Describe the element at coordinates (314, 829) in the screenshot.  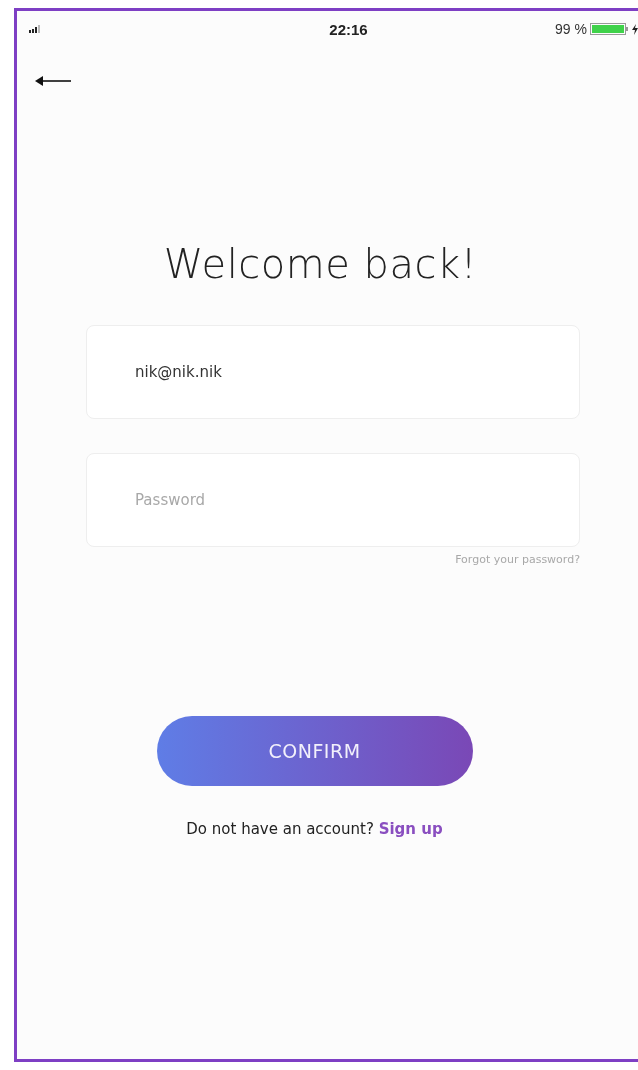
I see `signup-prompt: Do not have an account? Sign up` at that location.